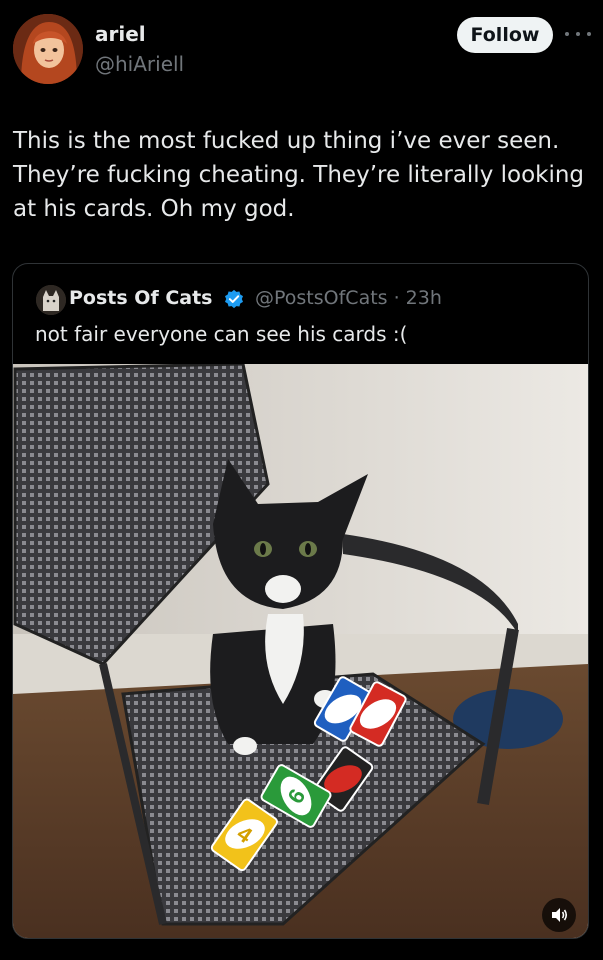 This screenshot has height=960, width=603. Describe the element at coordinates (48, 49) in the screenshot. I see `author-avatar` at that location.